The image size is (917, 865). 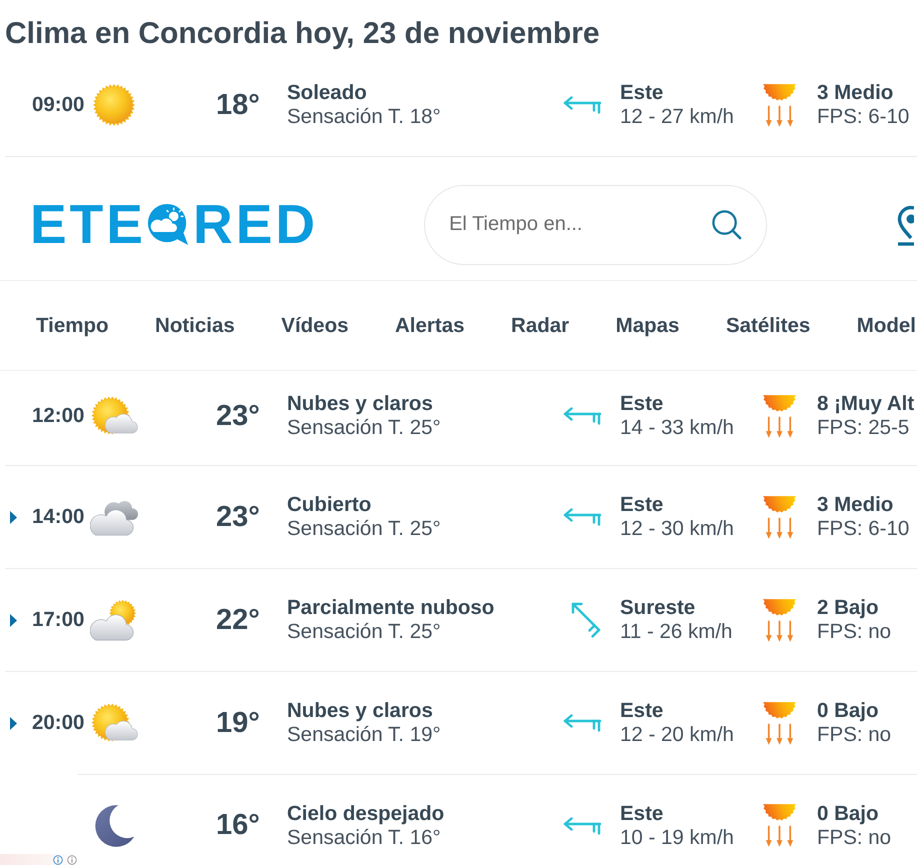 What do you see at coordinates (59, 105) in the screenshot?
I see `hour-time: 09:00` at bounding box center [59, 105].